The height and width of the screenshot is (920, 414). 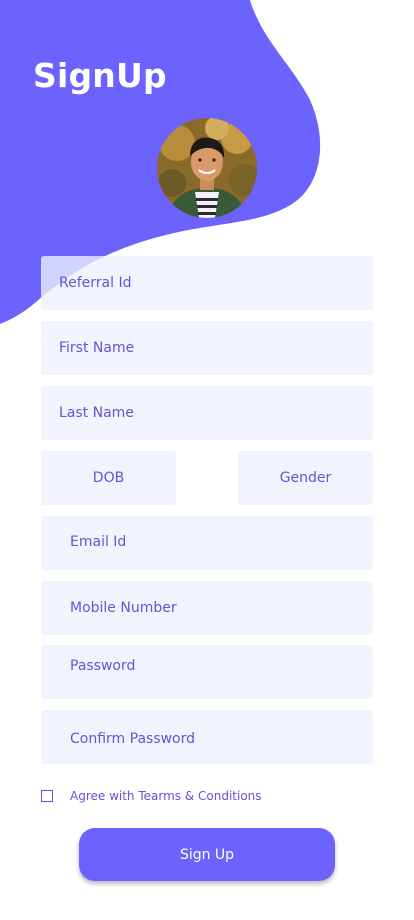 What do you see at coordinates (207, 737) in the screenshot?
I see `confirm-password-input` at bounding box center [207, 737].